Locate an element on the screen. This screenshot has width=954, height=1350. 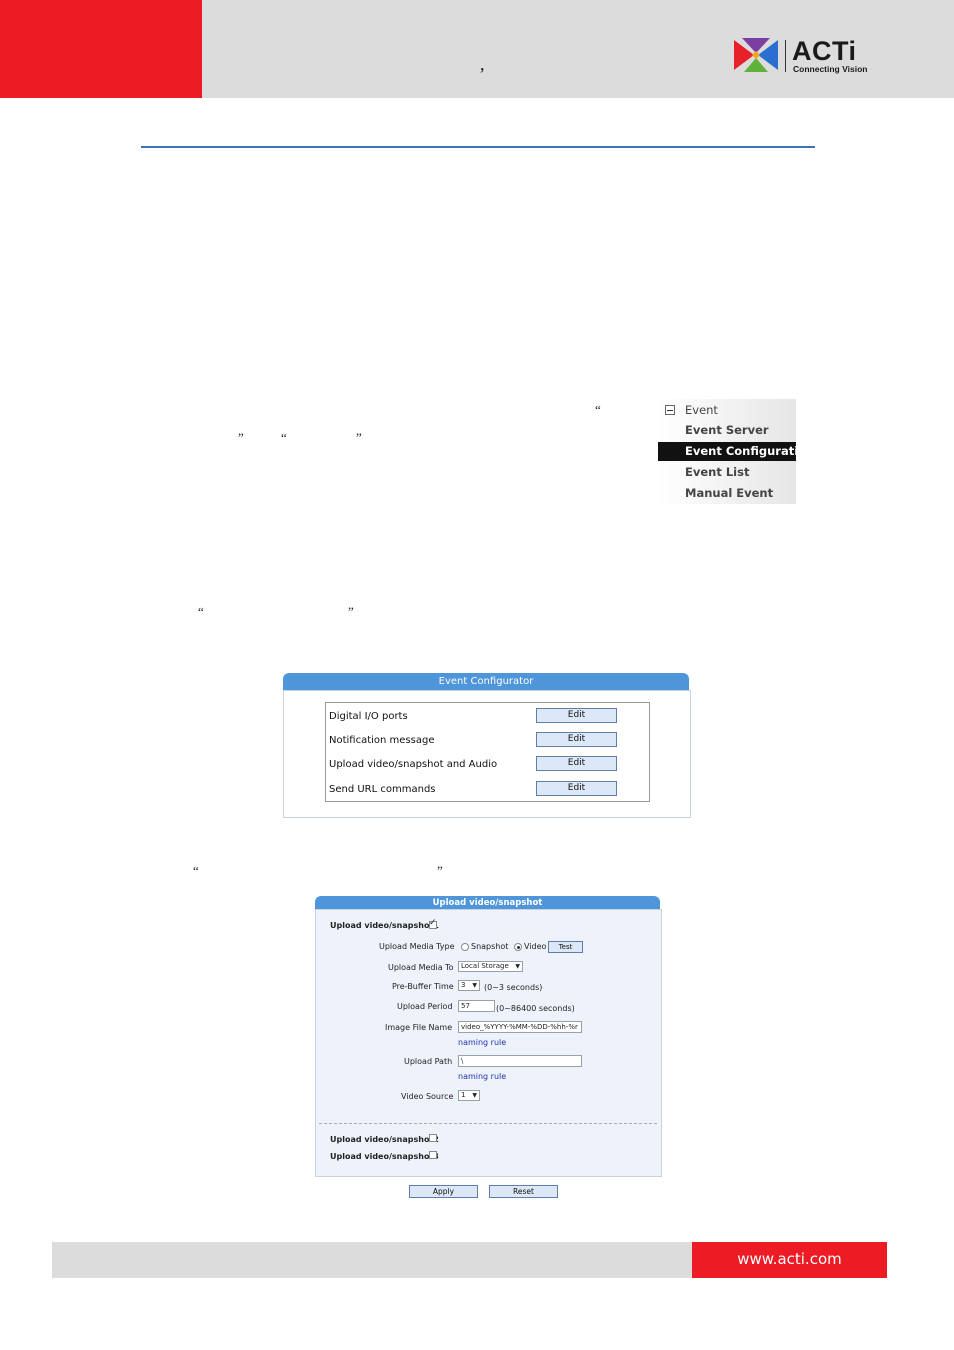
header-red-block is located at coordinates (101, 49).